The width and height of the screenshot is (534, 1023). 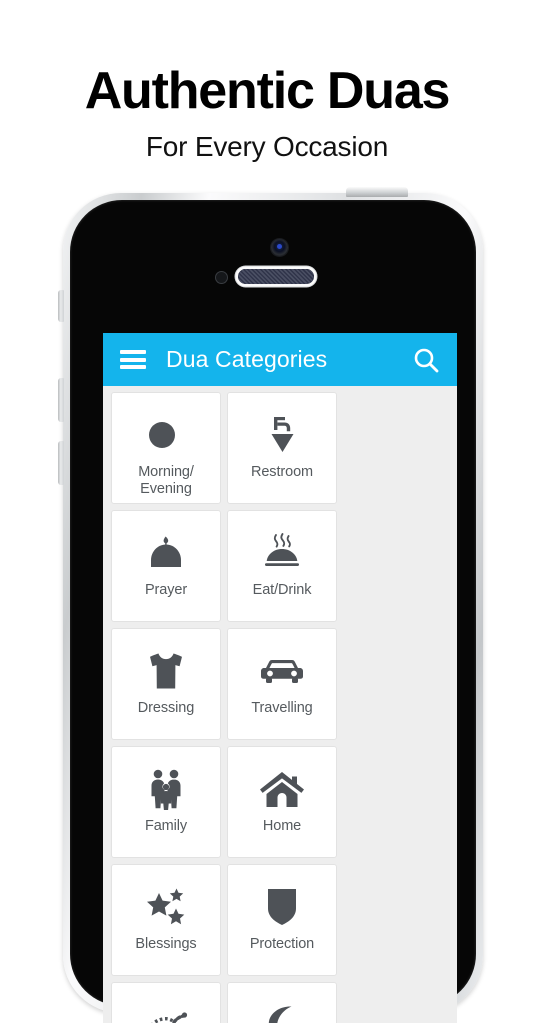 I want to click on front-camera-icon, so click(x=279, y=247).